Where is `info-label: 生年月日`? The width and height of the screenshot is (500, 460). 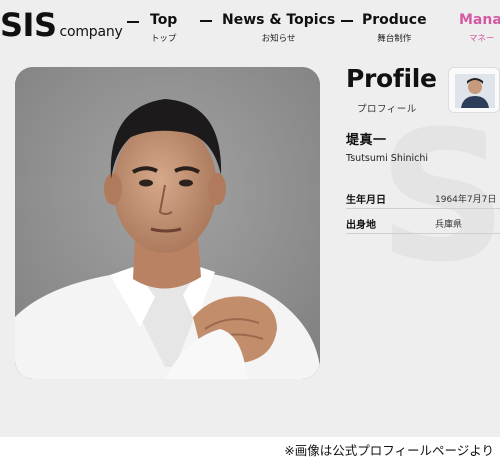 info-label: 生年月日 is located at coordinates (366, 200).